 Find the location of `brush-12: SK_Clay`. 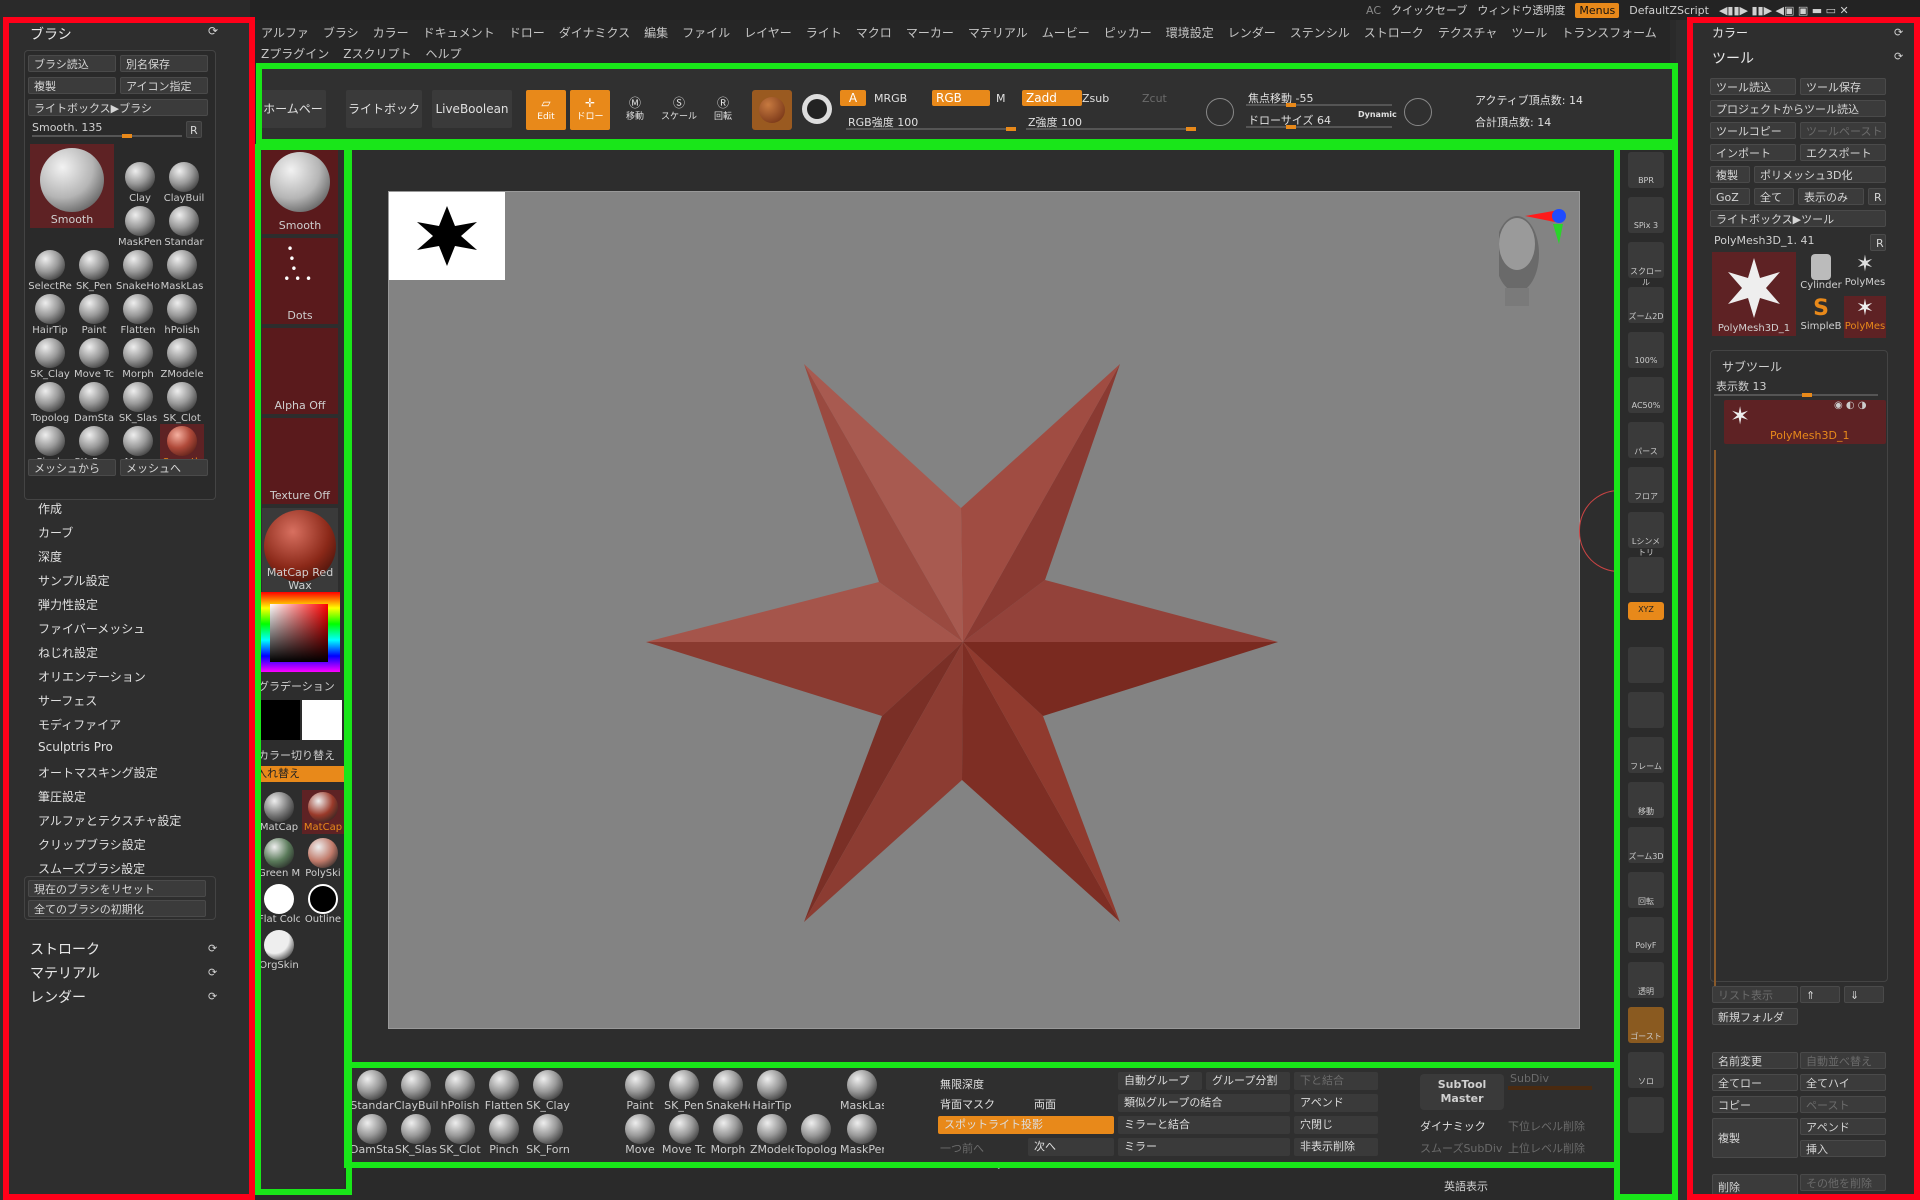

brush-12: SK_Clay is located at coordinates (50, 358).